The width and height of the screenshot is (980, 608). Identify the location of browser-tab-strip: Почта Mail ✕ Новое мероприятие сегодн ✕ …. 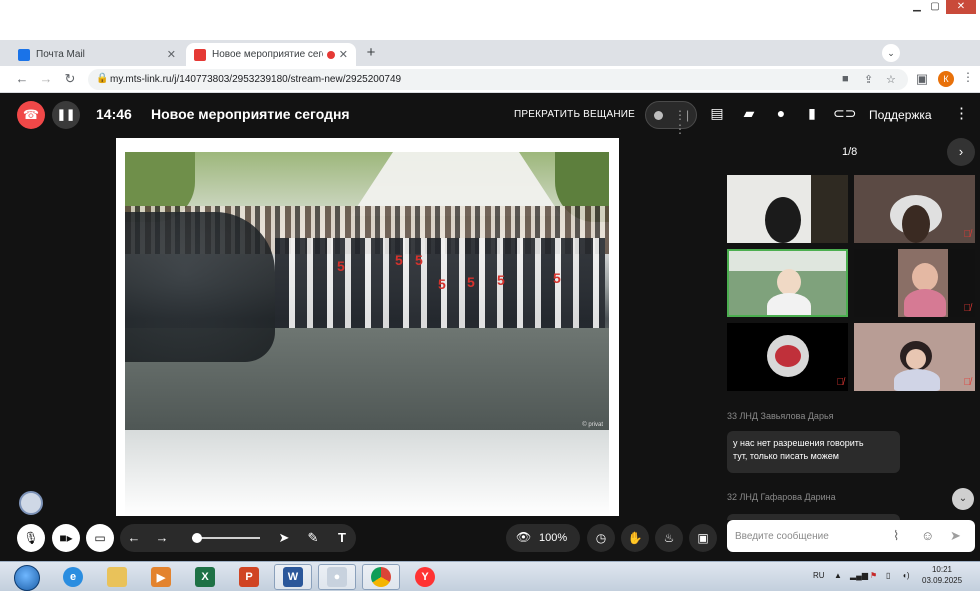
(490, 53).